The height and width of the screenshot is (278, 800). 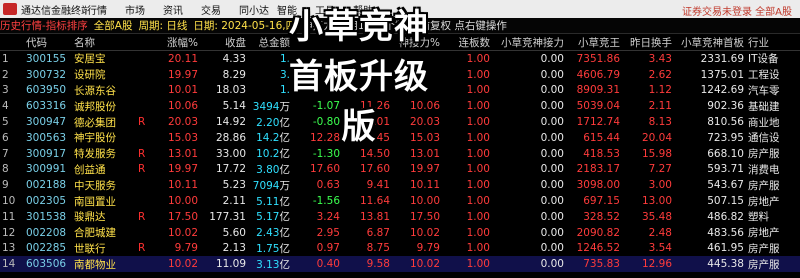 I want to click on stock-code: 002305, so click(x=46, y=201).